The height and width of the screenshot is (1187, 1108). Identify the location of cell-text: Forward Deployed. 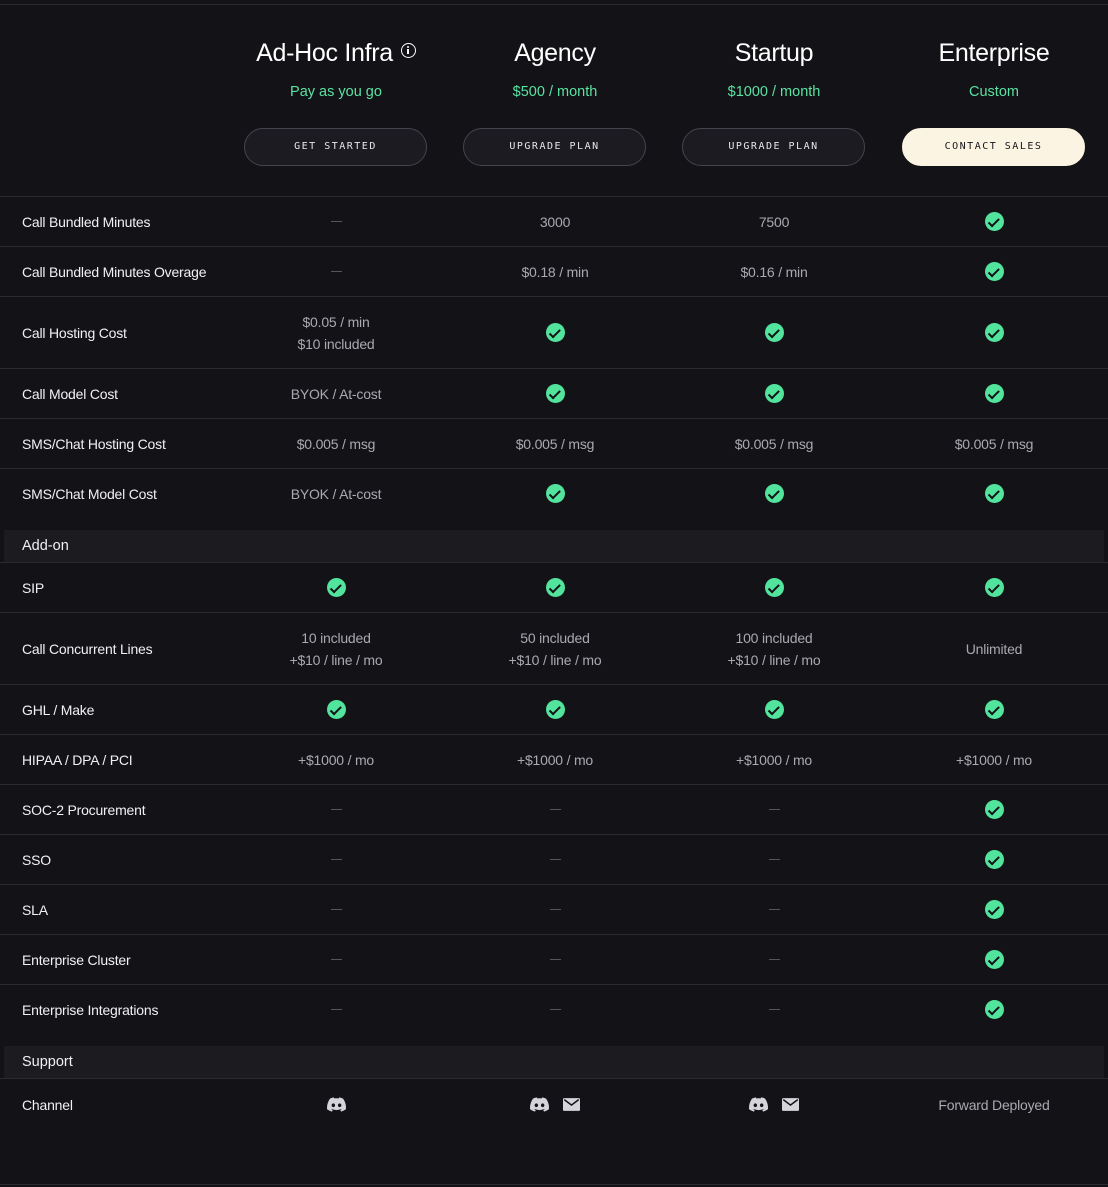
(994, 1104).